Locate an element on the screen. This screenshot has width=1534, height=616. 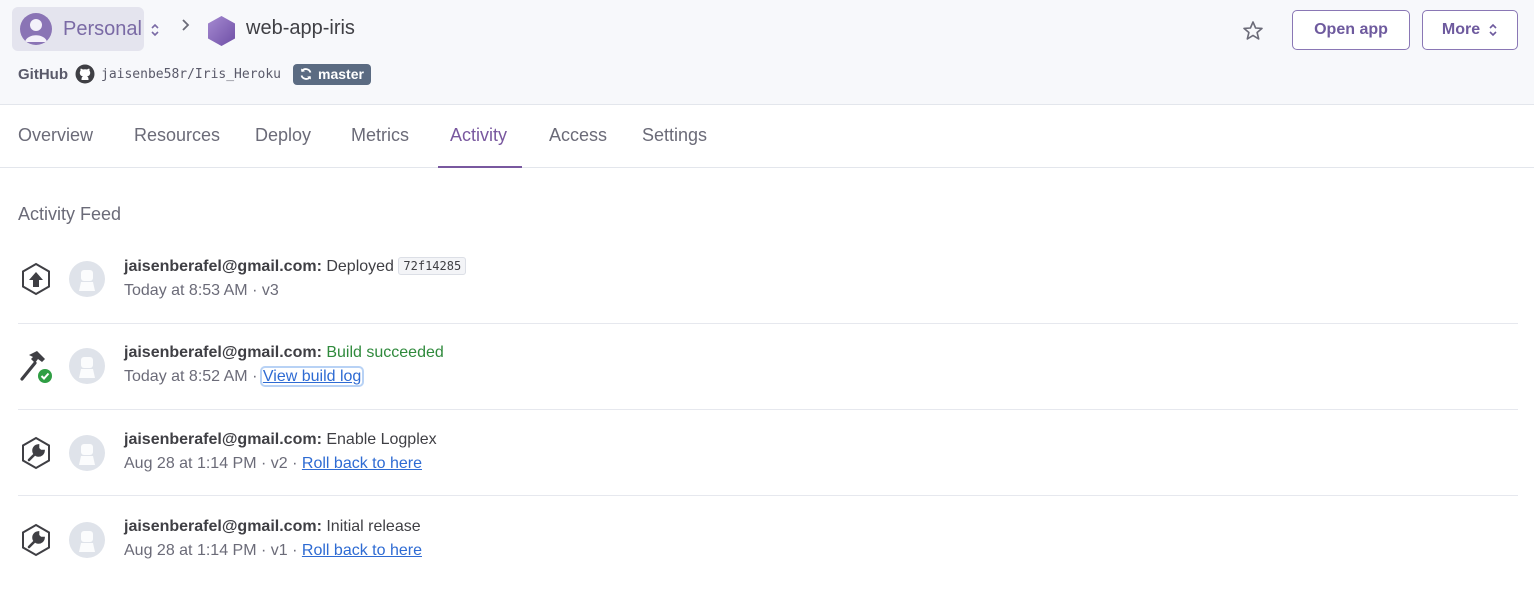
entry-action: Enable Logplex is located at coordinates (381, 439).